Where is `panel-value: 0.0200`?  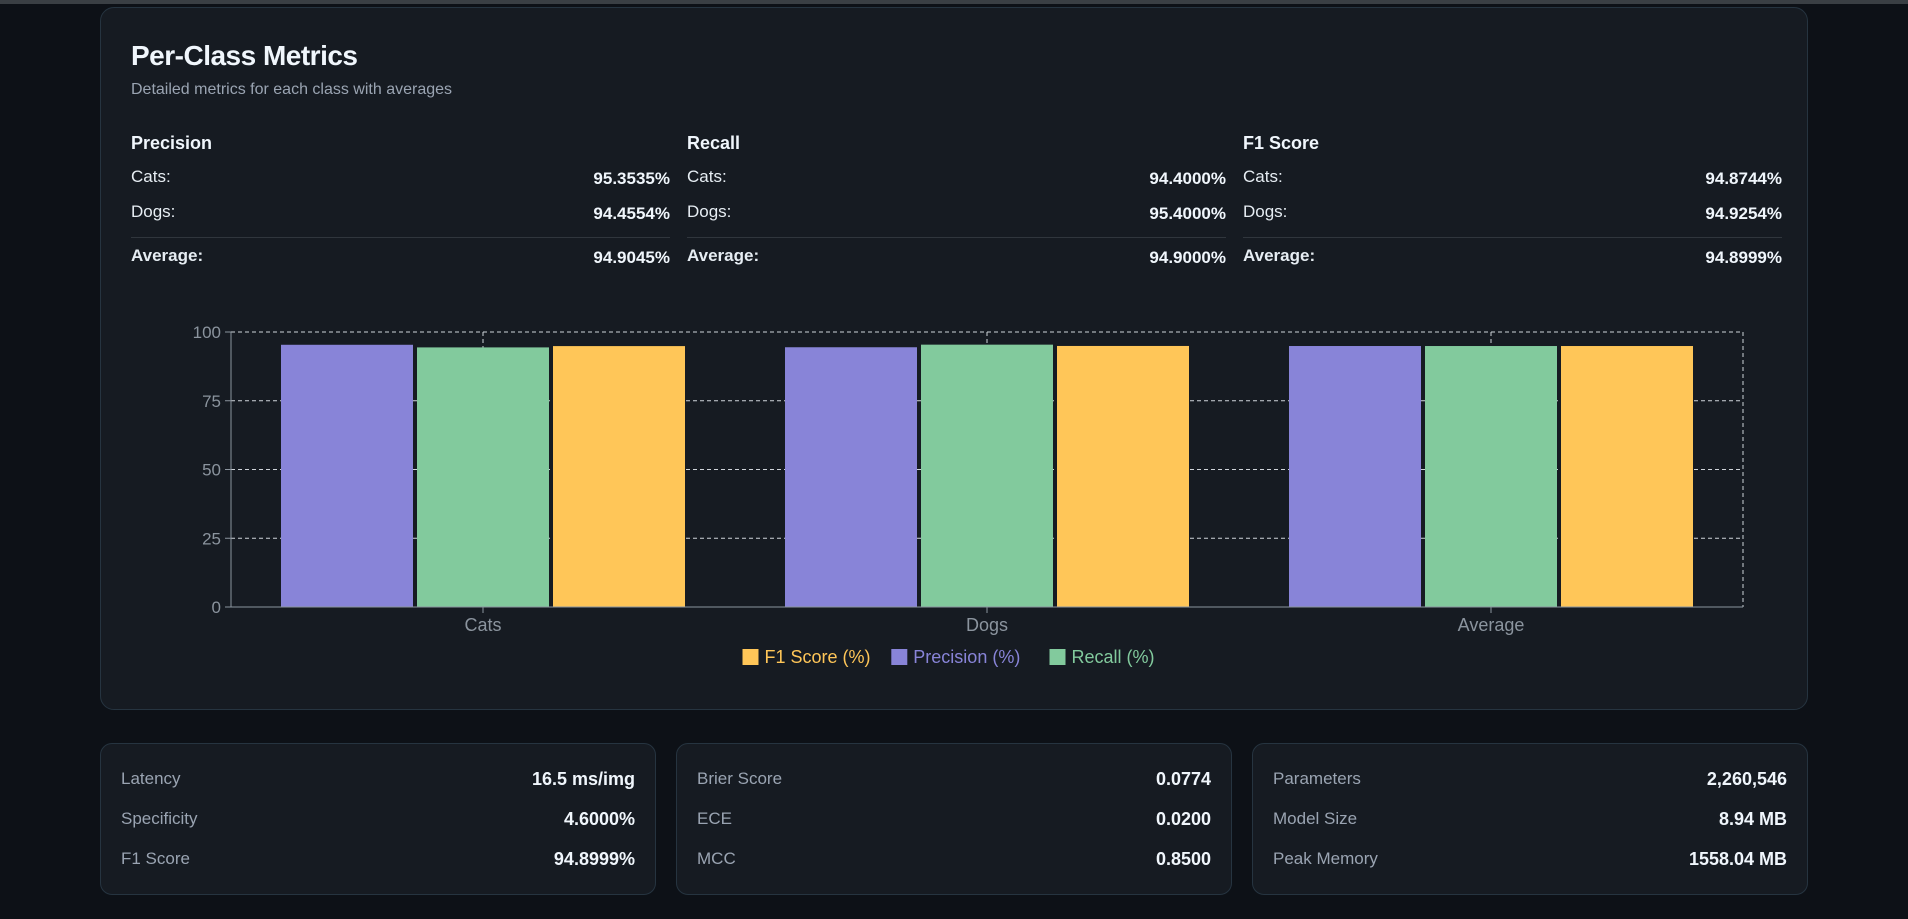 panel-value: 0.0200 is located at coordinates (1183, 819).